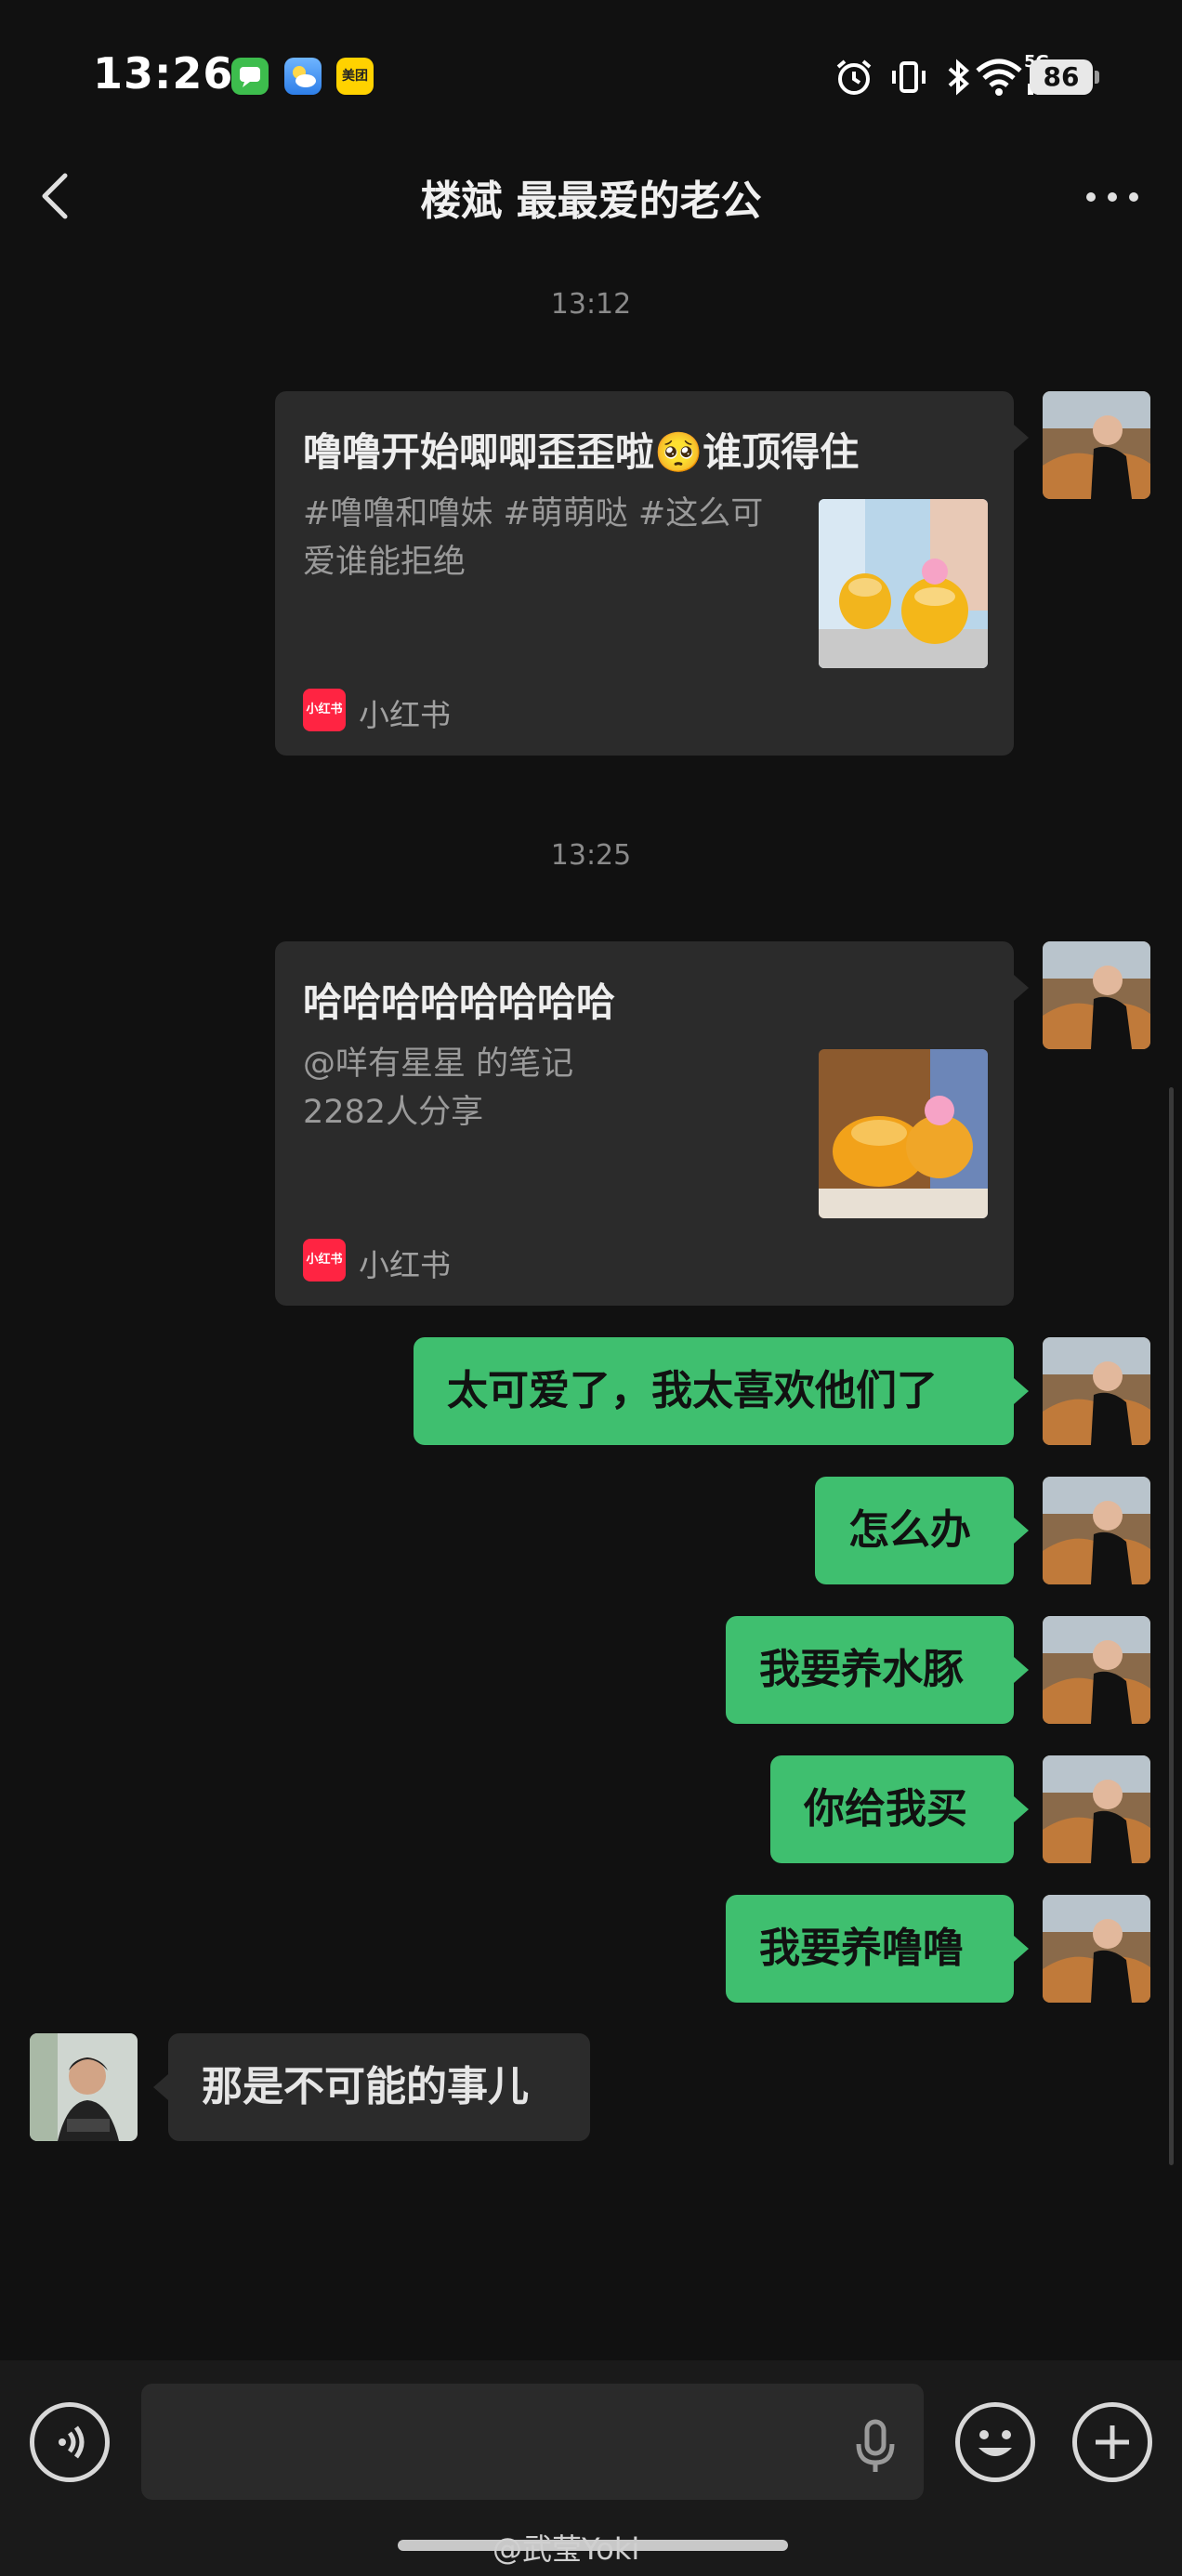  Describe the element at coordinates (163, 73) in the screenshot. I see `status-time: 13:26` at that location.